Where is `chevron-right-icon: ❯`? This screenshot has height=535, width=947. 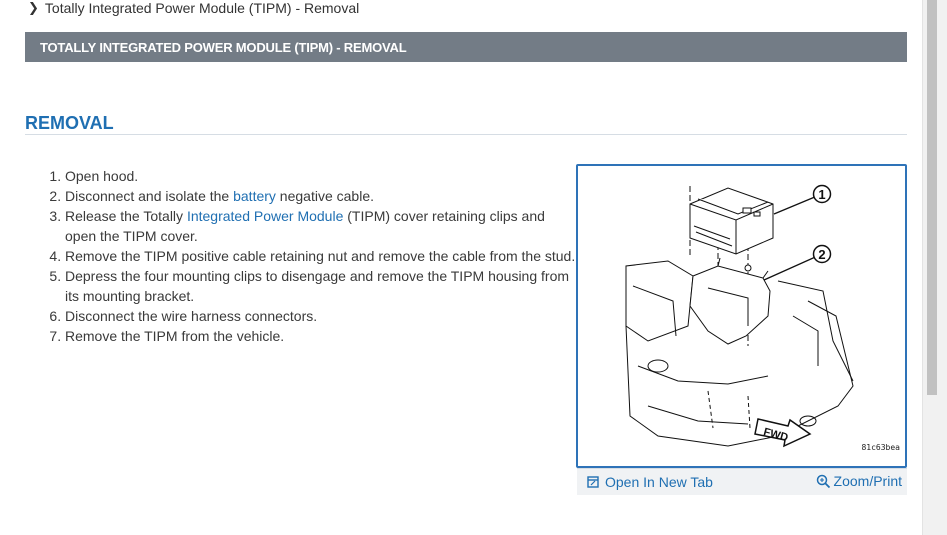
chevron-right-icon: ❯ is located at coordinates (33, 7).